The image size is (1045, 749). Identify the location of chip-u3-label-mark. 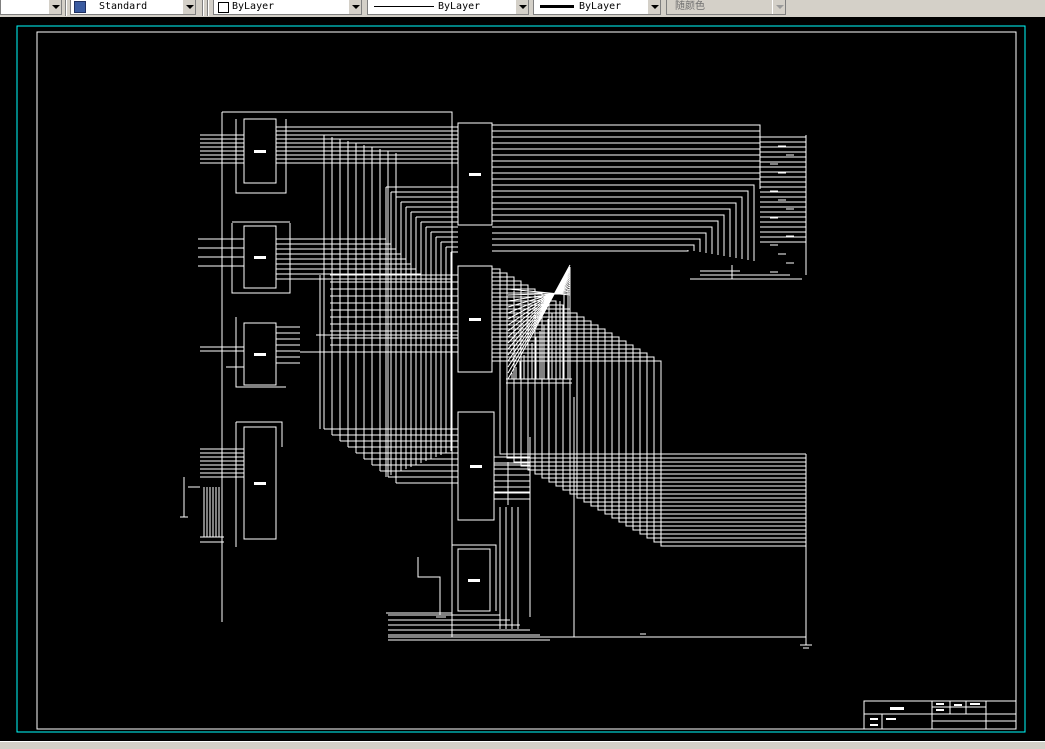
(260, 354).